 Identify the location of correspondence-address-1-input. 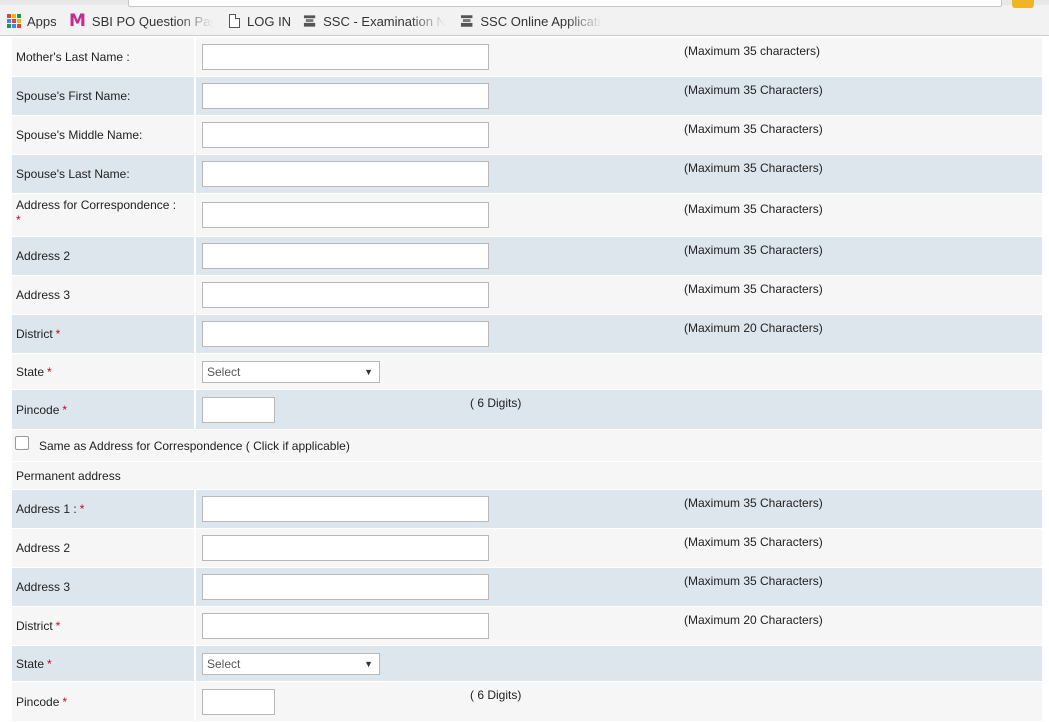
(345, 215).